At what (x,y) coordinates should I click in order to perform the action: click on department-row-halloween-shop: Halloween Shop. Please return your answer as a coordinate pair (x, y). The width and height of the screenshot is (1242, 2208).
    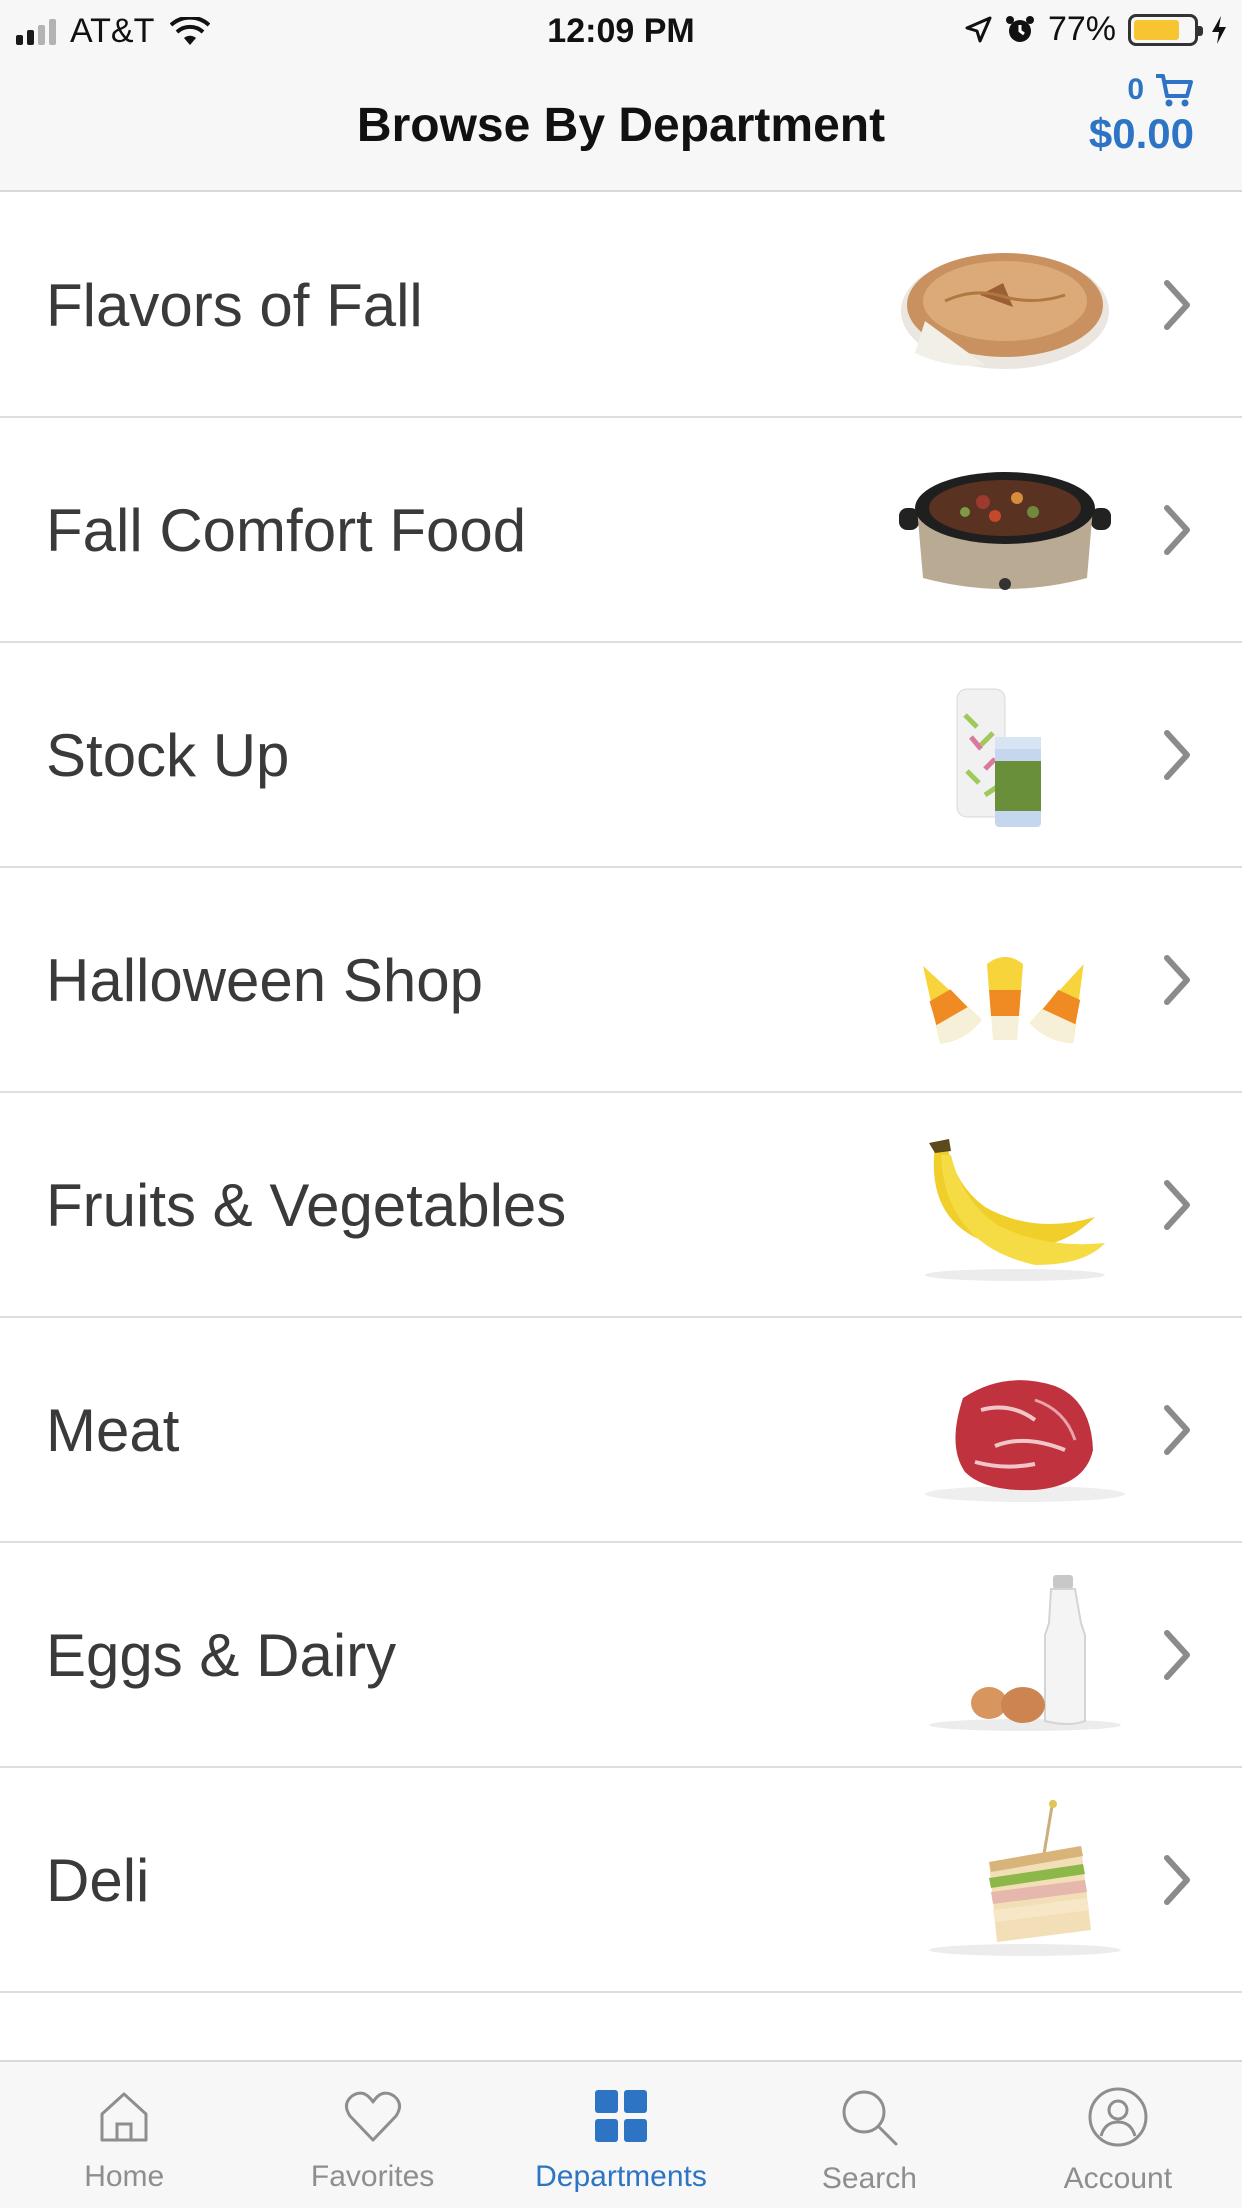
    Looking at the image, I should click on (621, 980).